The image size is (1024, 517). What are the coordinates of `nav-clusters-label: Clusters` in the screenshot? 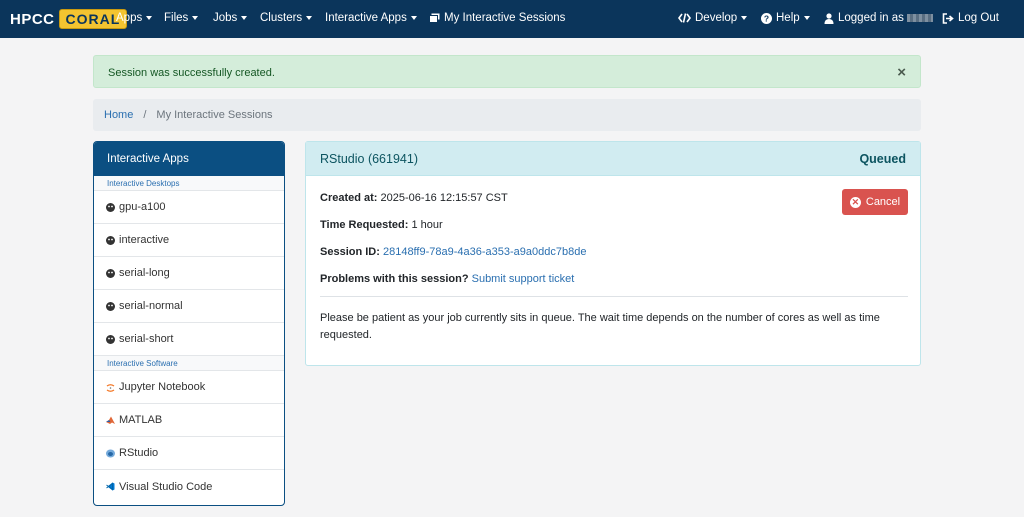 It's located at (281, 18).